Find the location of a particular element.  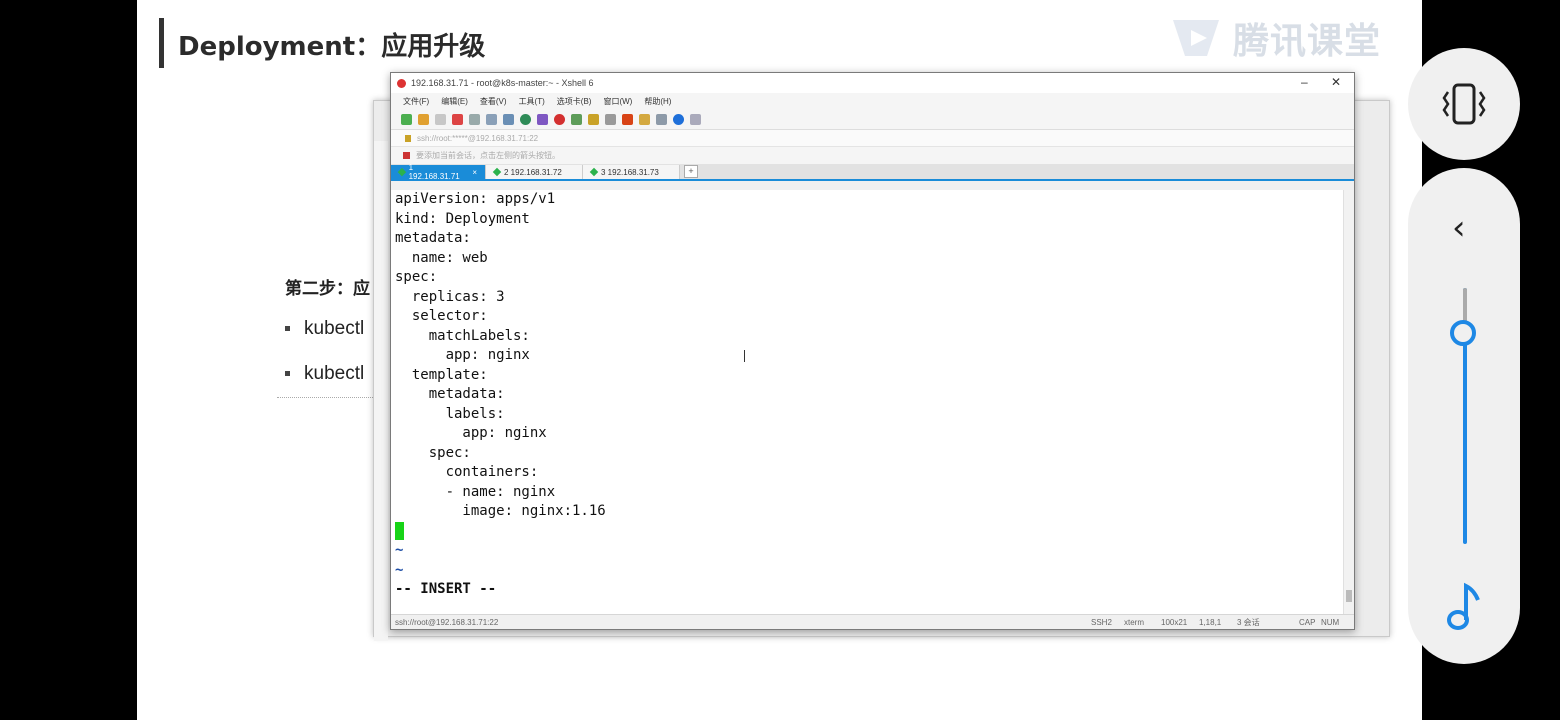

paste-icon is located at coordinates (474, 119).